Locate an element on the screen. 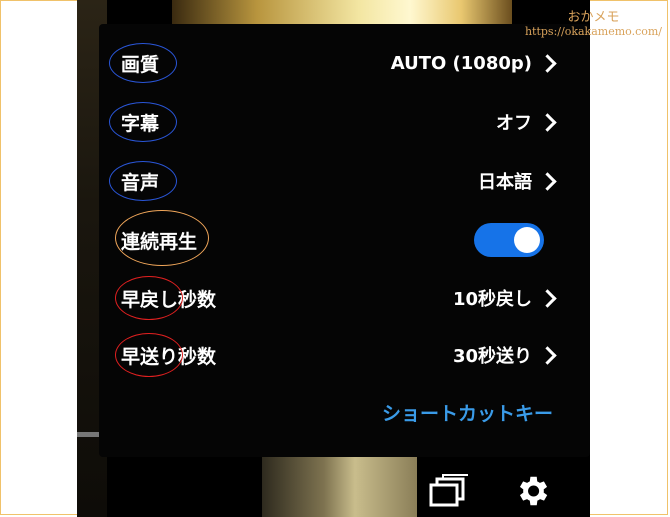 This screenshot has height=517, width=670. forward-seconds-value: 30秒送り is located at coordinates (492, 356).